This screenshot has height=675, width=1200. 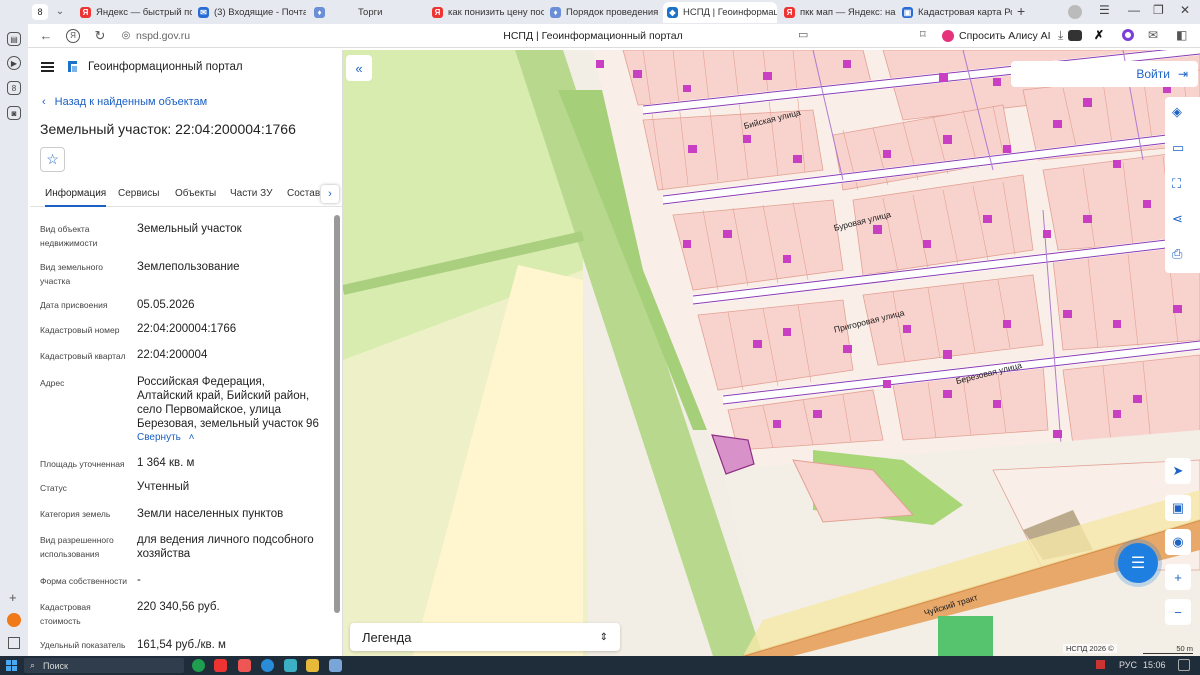 I want to click on login-button: Войти ⇥, so click(x=1104, y=74).